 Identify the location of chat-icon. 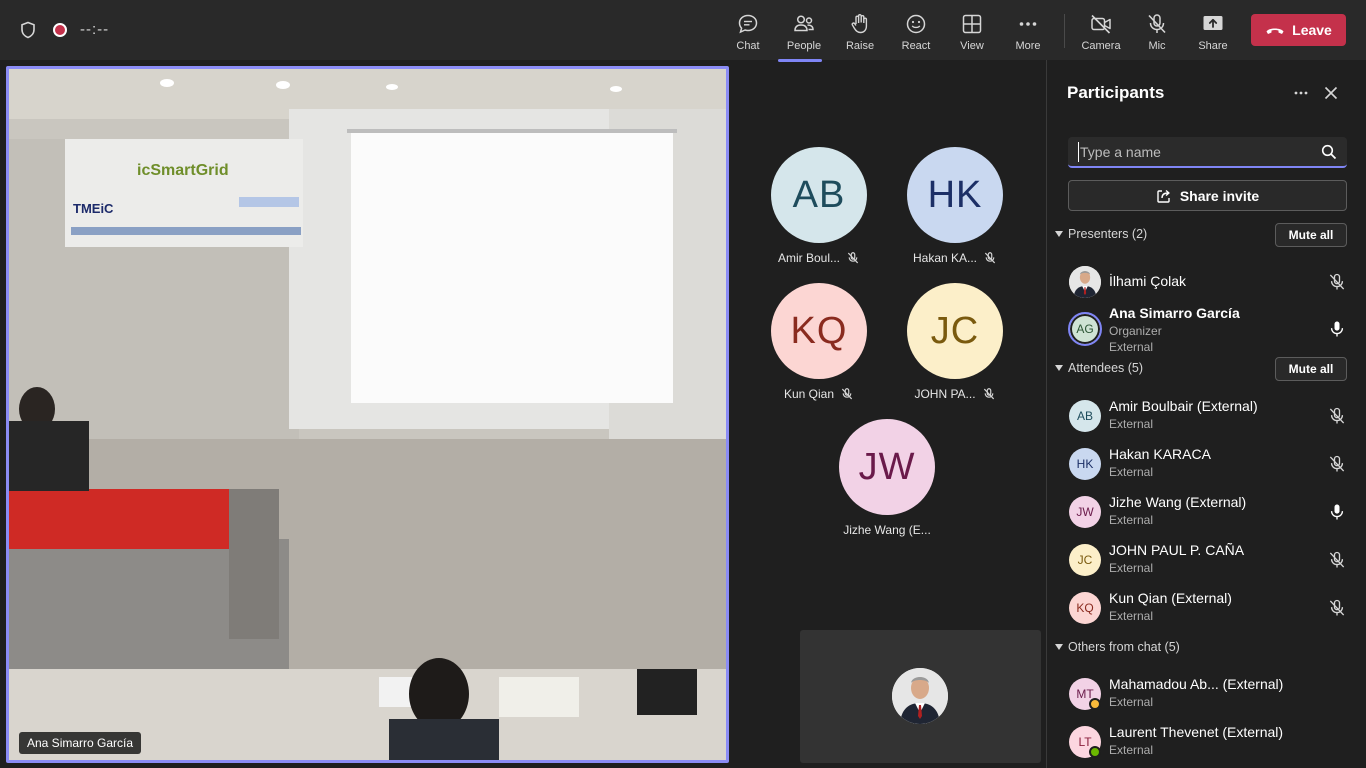
(748, 24).